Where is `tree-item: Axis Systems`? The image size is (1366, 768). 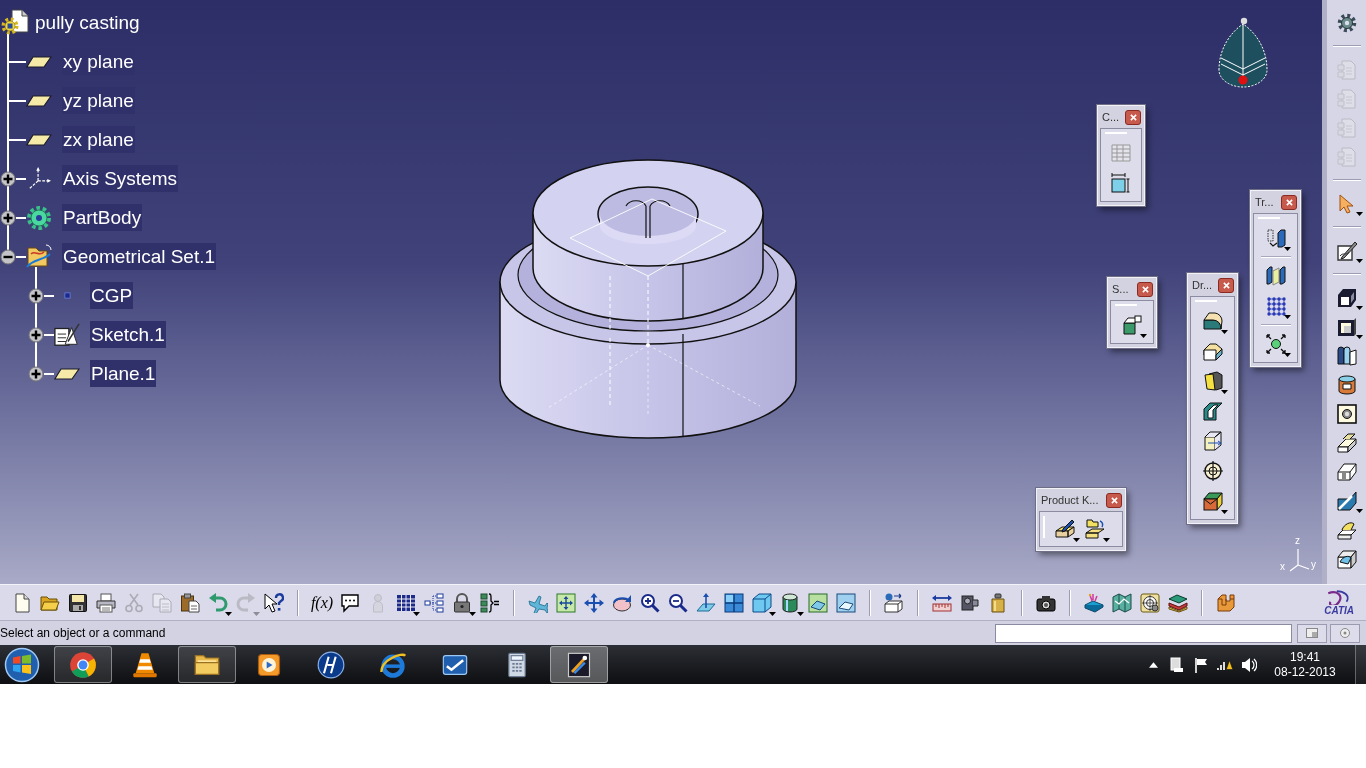
tree-item: Axis Systems is located at coordinates (120, 178).